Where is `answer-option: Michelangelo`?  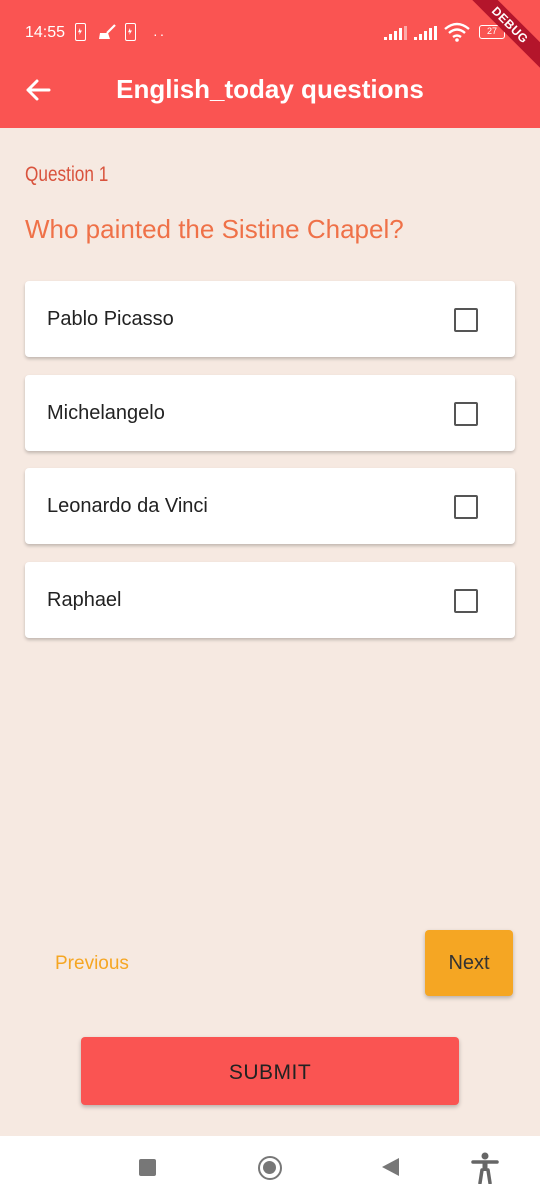 answer-option: Michelangelo is located at coordinates (270, 413).